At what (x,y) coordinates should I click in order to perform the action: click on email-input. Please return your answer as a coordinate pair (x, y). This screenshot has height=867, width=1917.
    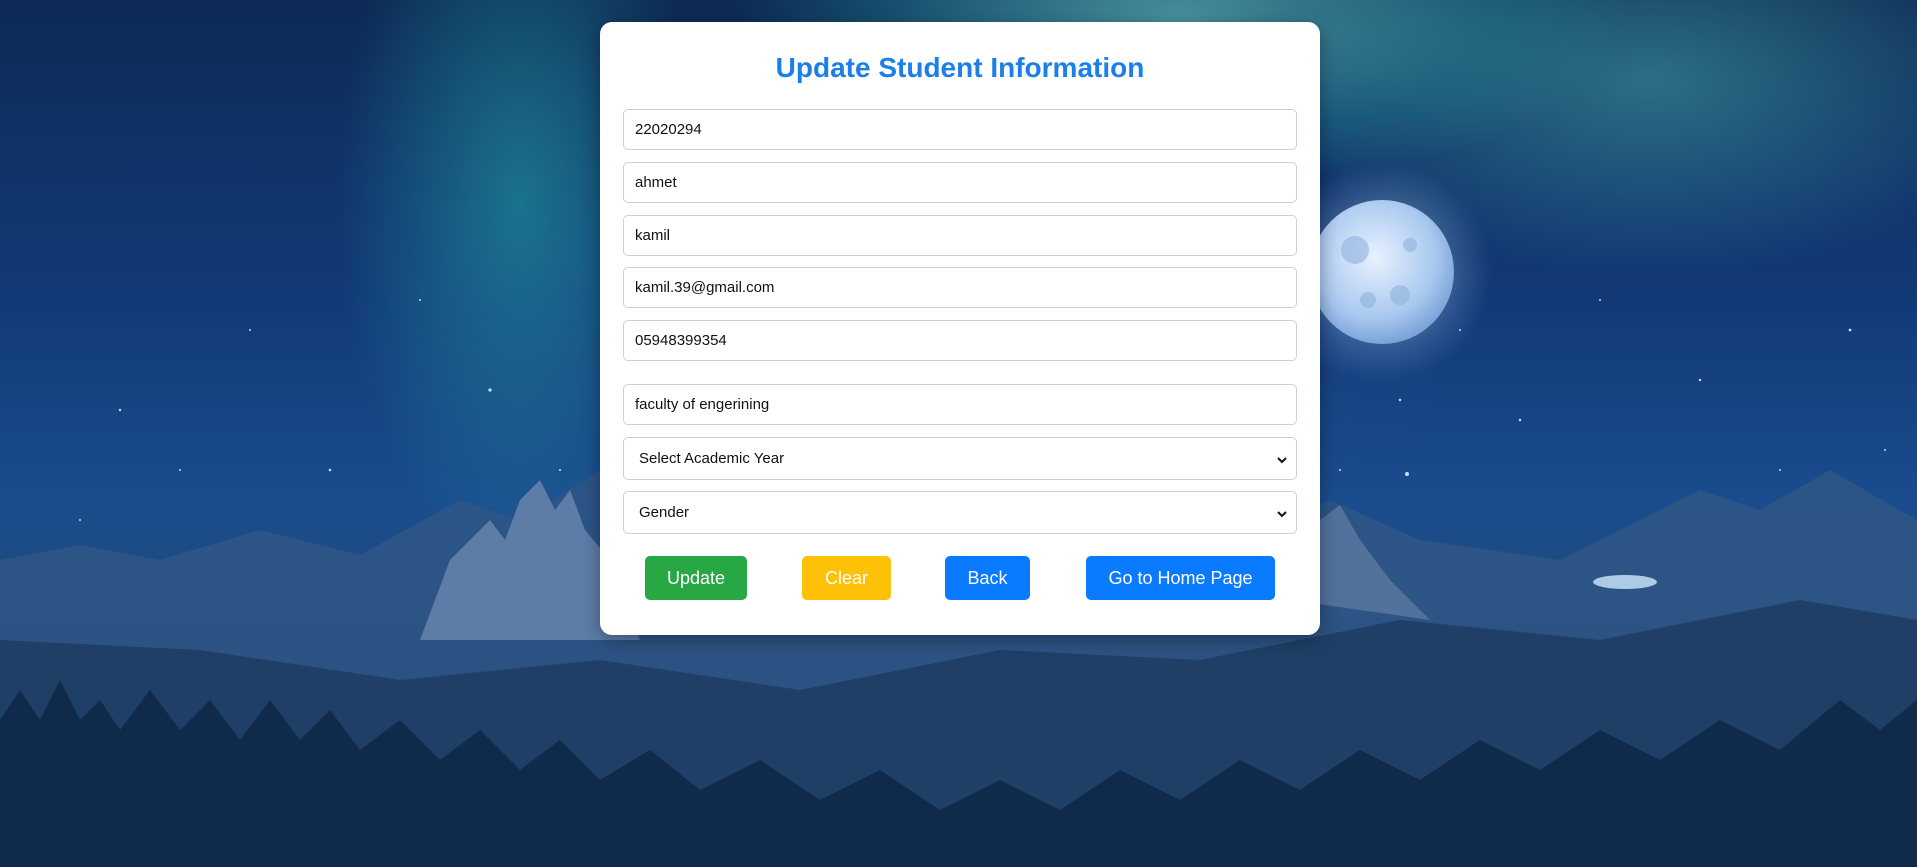
    Looking at the image, I should click on (960, 287).